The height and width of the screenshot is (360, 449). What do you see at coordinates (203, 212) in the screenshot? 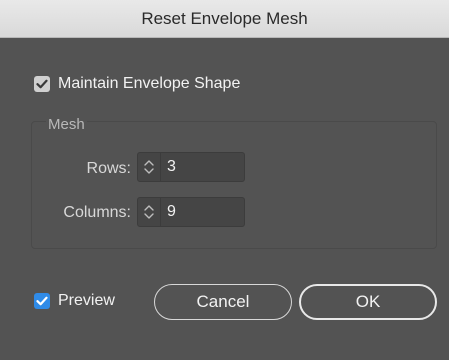
I see `columns-input: 9` at bounding box center [203, 212].